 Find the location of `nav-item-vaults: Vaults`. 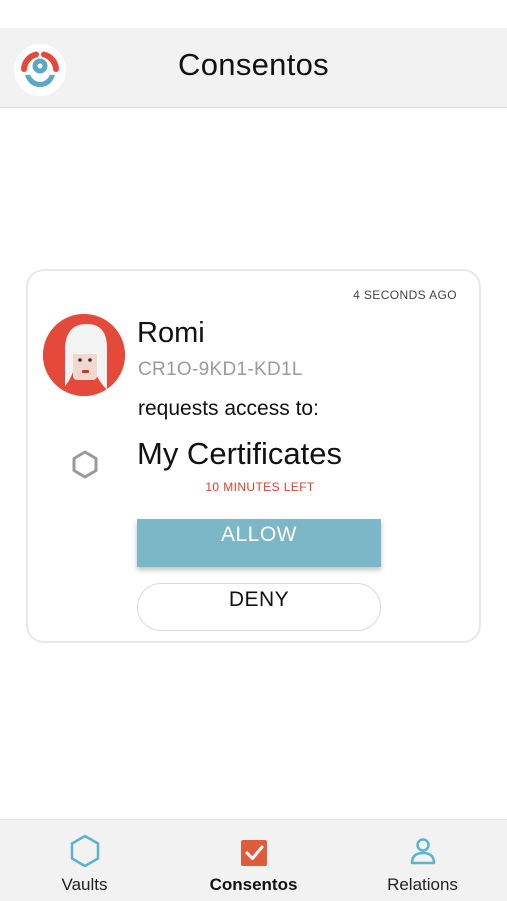

nav-item-vaults: Vaults is located at coordinates (84, 860).